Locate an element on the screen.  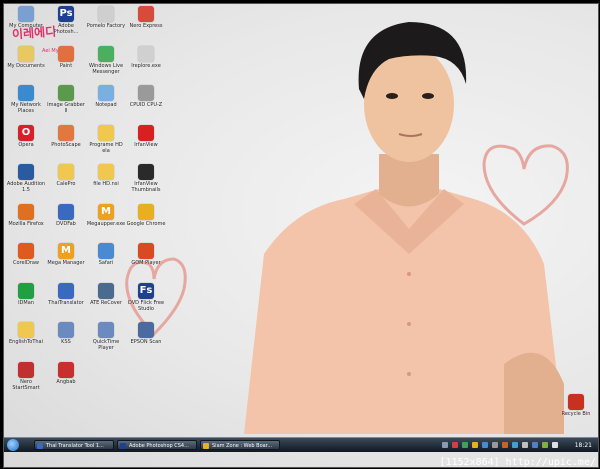
desktop-icon-file-hd-nsi: file HD.nsi is located at coordinates (106, 175).